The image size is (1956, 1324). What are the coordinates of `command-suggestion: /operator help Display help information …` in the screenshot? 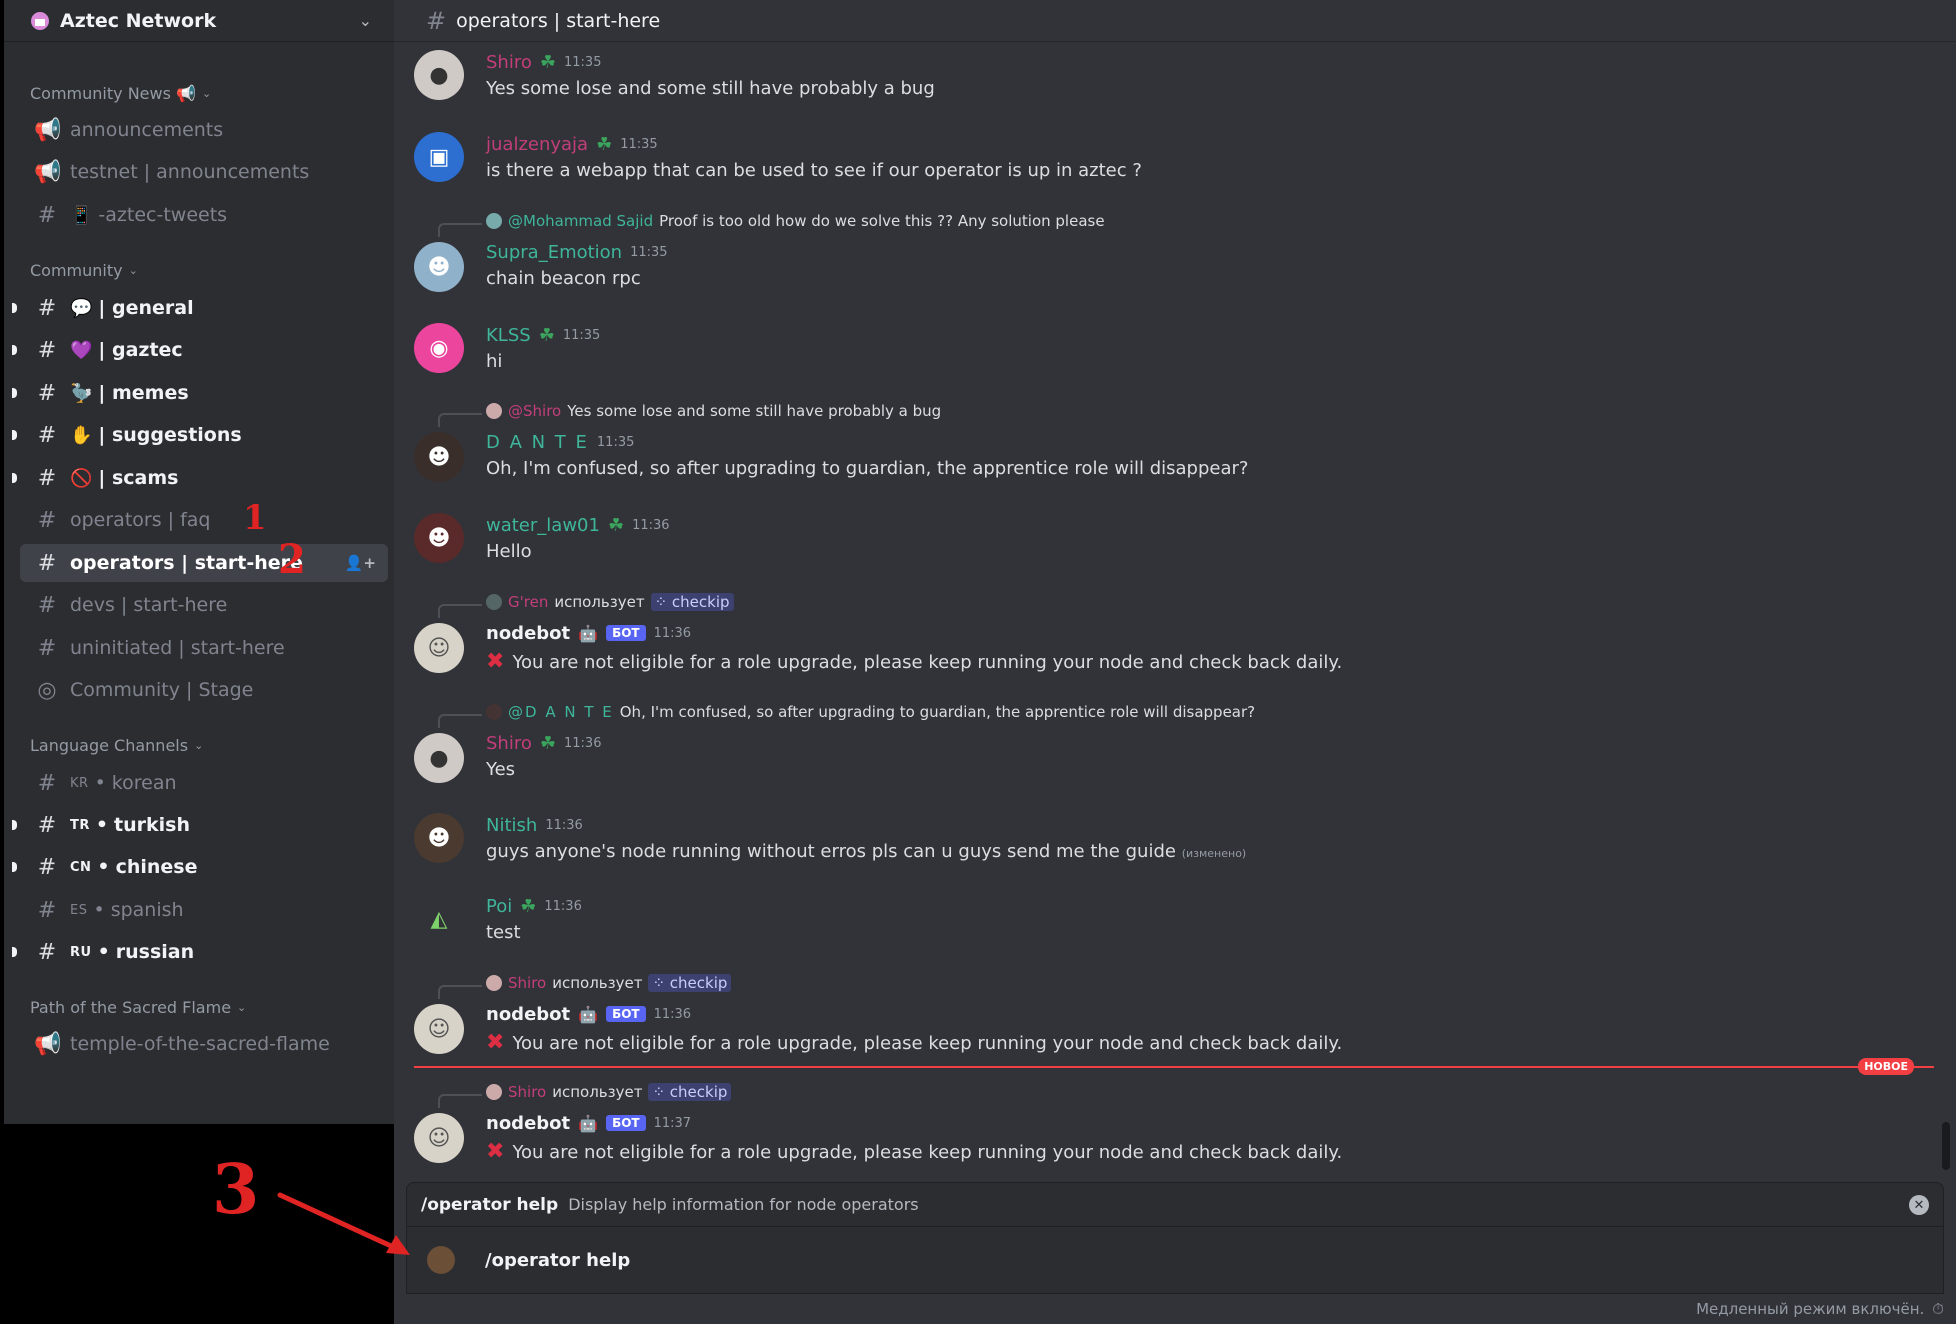 It's located at (1175, 1205).